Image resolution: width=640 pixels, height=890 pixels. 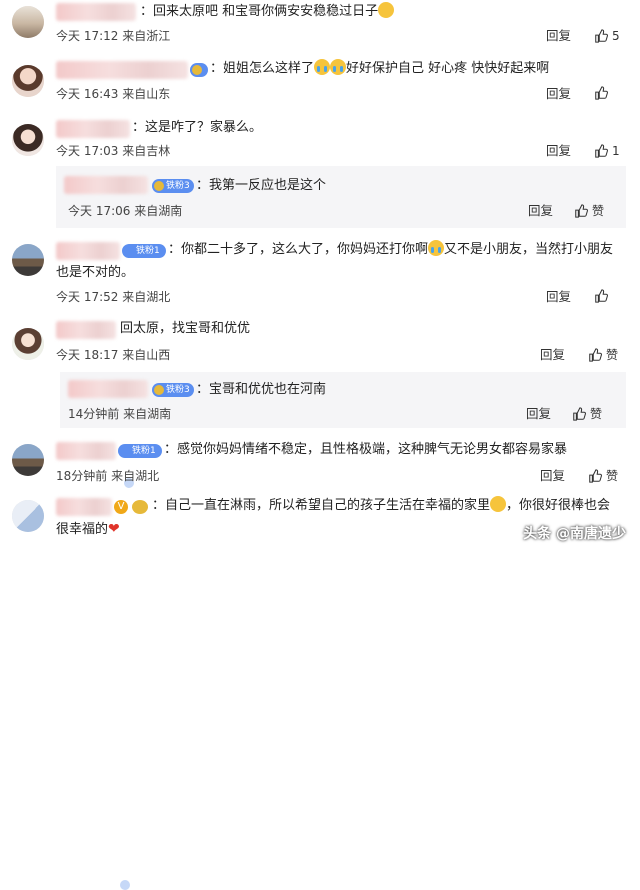 What do you see at coordinates (197, 127) in the screenshot?
I see `comment-text: ：这是咋了？家暴么。` at bounding box center [197, 127].